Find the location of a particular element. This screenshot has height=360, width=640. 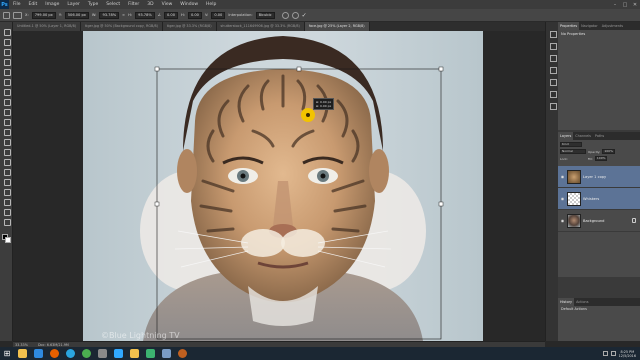

camtasia-taskbar-icon is located at coordinates (150, 353).